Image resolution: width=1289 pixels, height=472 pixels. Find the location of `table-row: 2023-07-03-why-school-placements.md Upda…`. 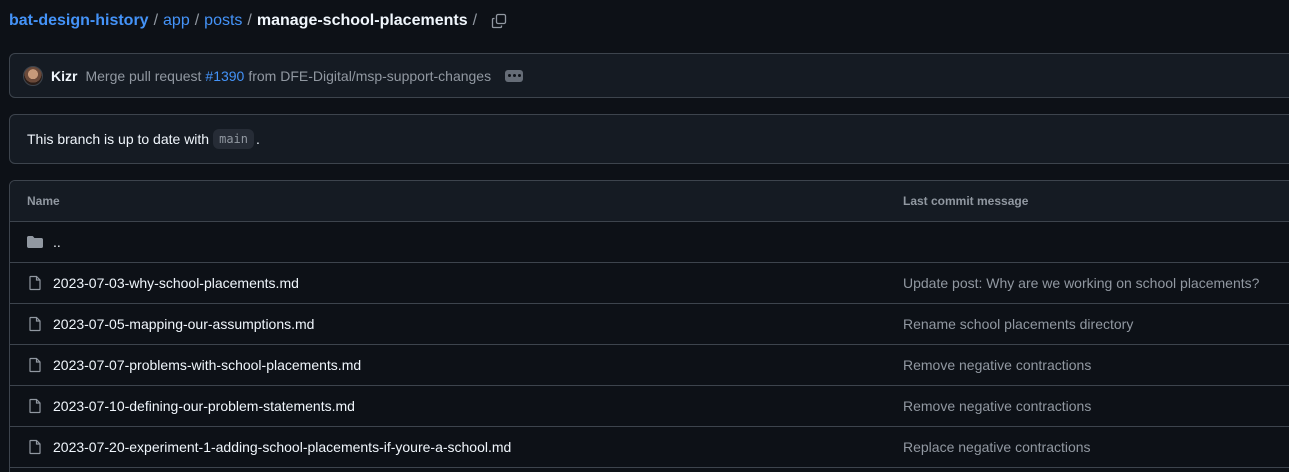

table-row: 2023-07-03-why-school-placements.md Upda… is located at coordinates (649, 283).